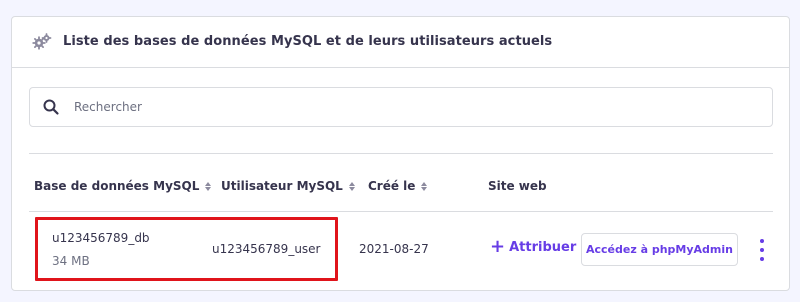 This screenshot has width=800, height=302. What do you see at coordinates (42, 41) in the screenshot?
I see `gears-icon` at bounding box center [42, 41].